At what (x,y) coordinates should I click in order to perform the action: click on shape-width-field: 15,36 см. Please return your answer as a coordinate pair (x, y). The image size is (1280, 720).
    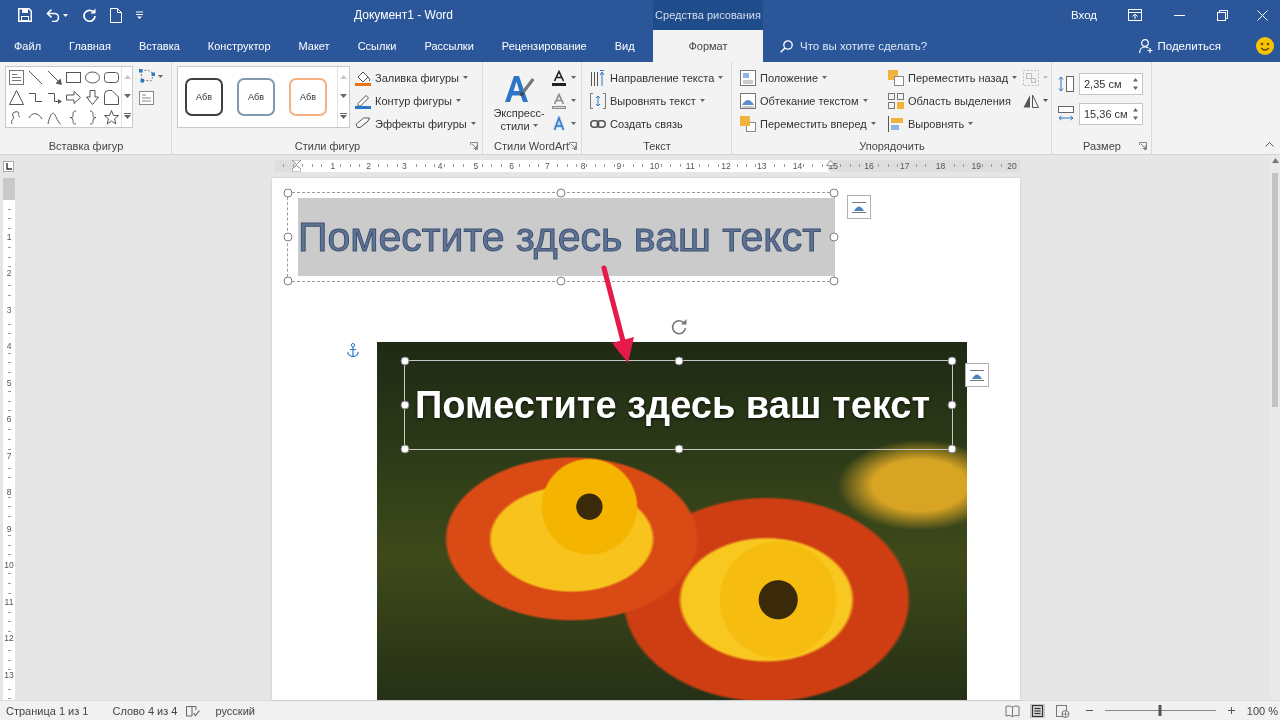
    Looking at the image, I should click on (1111, 114).